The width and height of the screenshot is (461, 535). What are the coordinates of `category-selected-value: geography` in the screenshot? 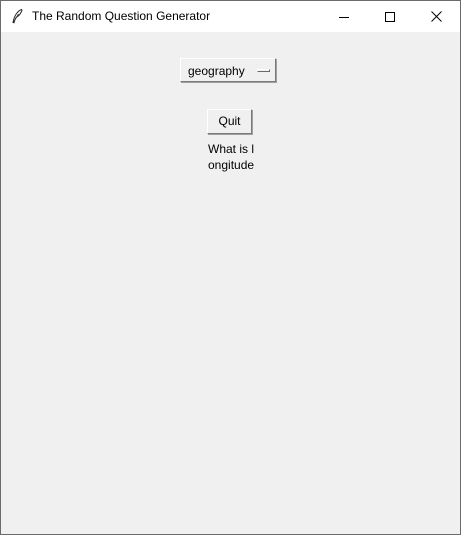 It's located at (216, 71).